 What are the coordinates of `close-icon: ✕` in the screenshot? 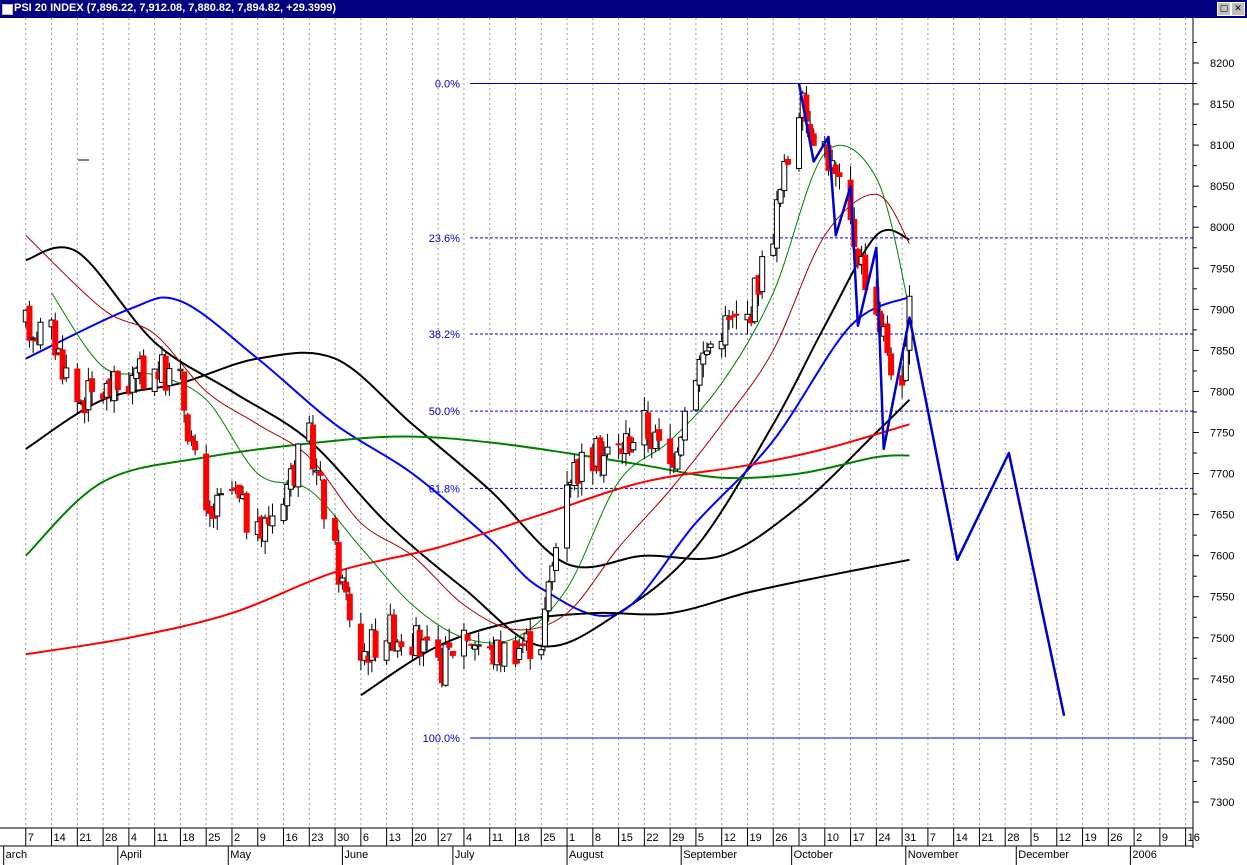 It's located at (1238, 9).